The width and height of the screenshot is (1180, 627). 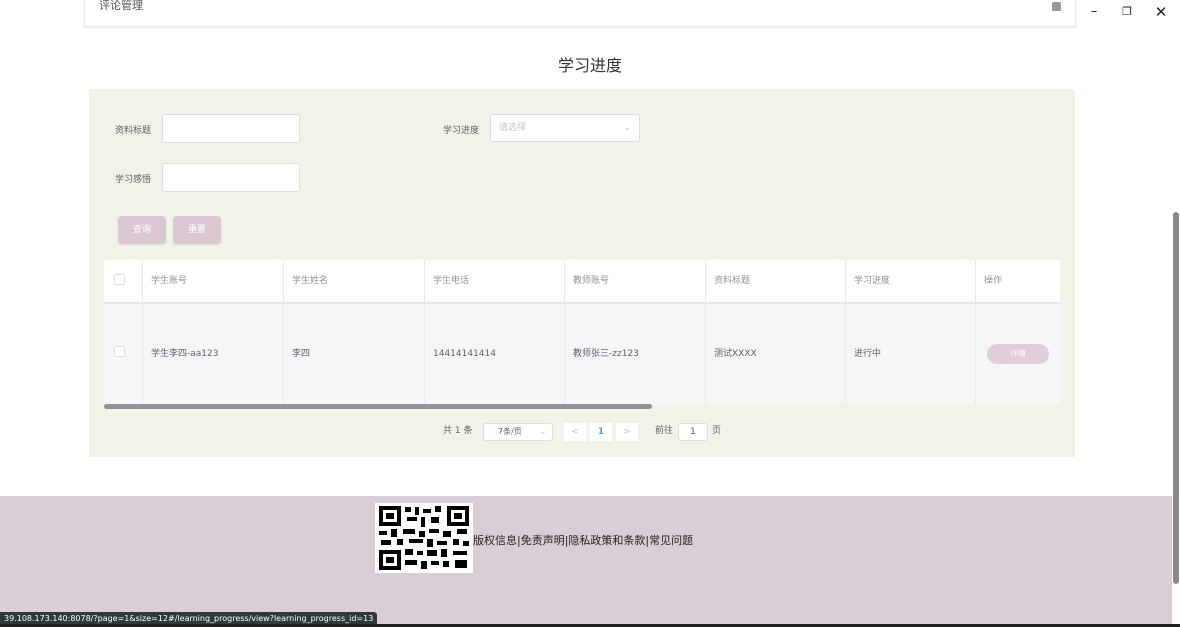 What do you see at coordinates (1056, 6) in the screenshot?
I see `user-icon` at bounding box center [1056, 6].